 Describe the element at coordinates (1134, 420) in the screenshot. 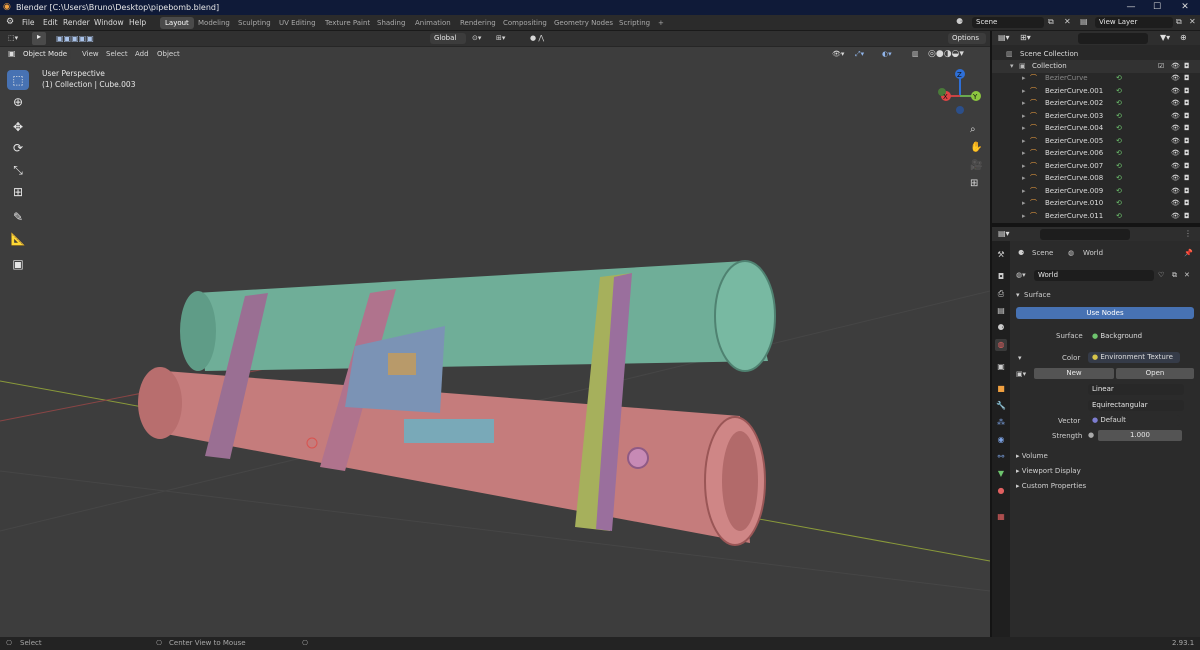

I see `vector-value-field: ● Default` at that location.